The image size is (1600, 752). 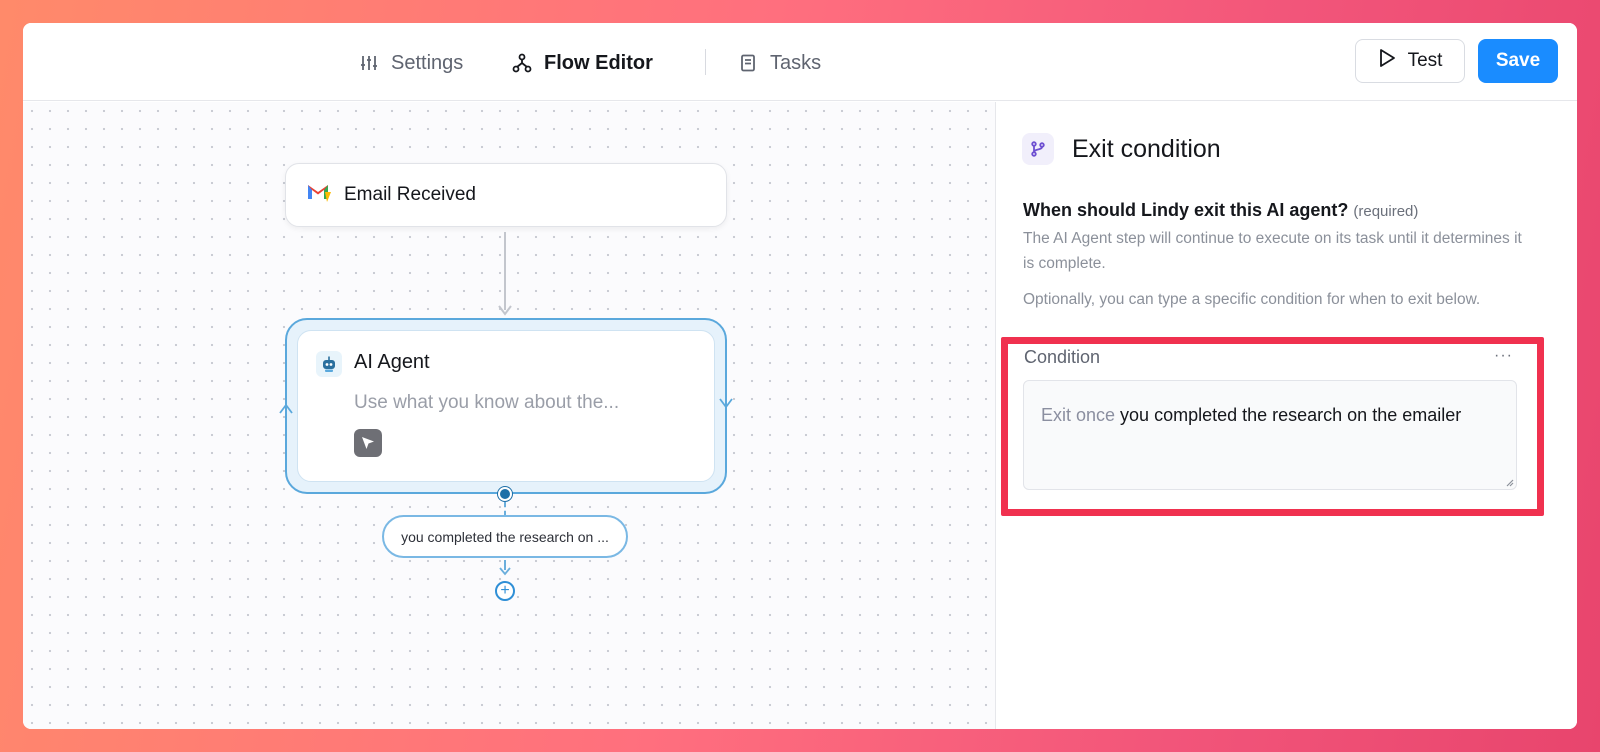 What do you see at coordinates (427, 62) in the screenshot?
I see `tab-settings-label: Settings` at bounding box center [427, 62].